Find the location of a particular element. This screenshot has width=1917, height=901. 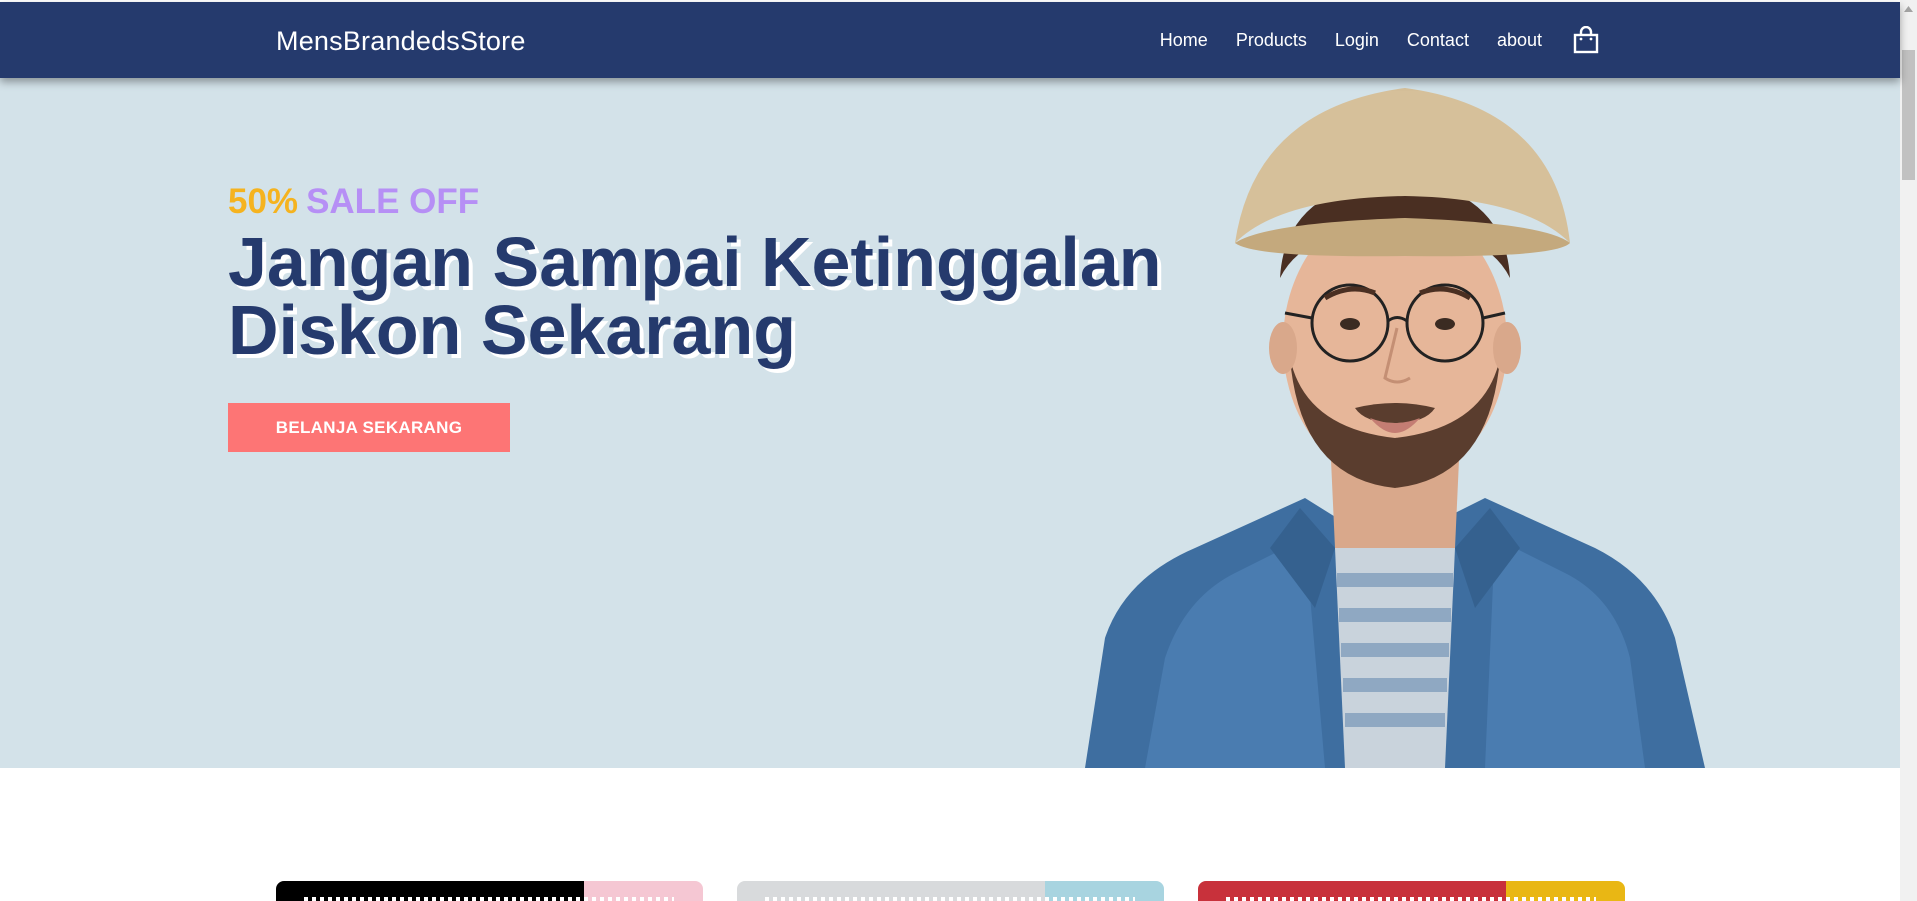

nav-links: Home Products Login Contact about is located at coordinates (1380, 40).